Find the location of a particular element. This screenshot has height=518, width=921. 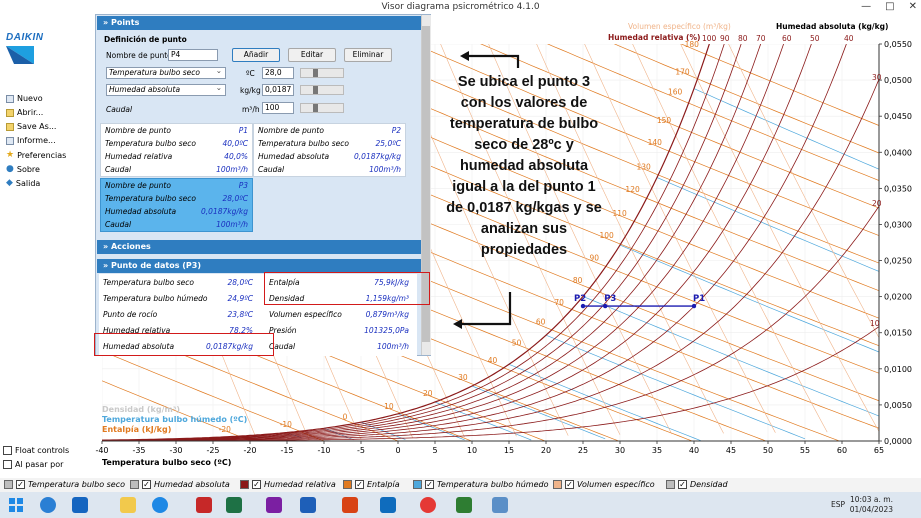

maximize-button: □ is located at coordinates (889, 7).